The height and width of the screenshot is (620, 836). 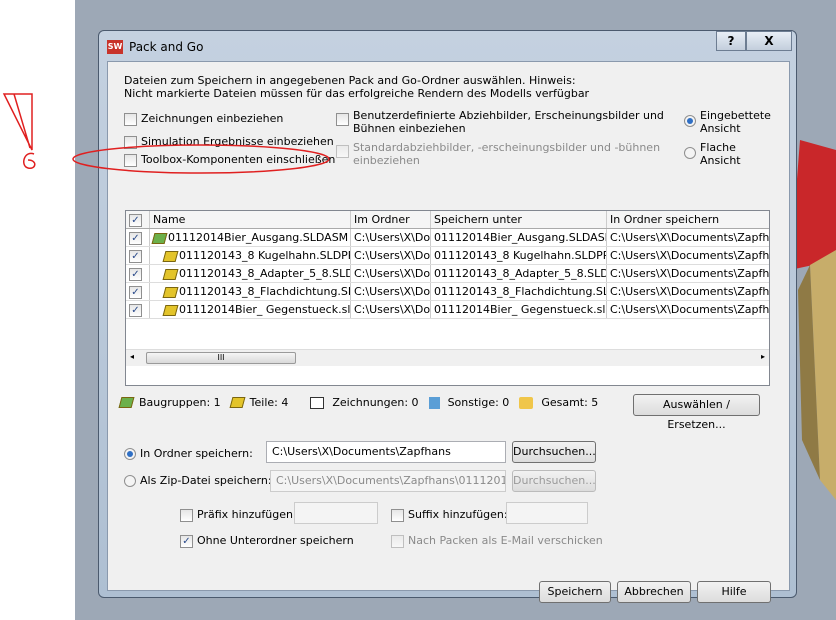 I want to click on column-in-folder: Im Ordner, so click(x=391, y=219).